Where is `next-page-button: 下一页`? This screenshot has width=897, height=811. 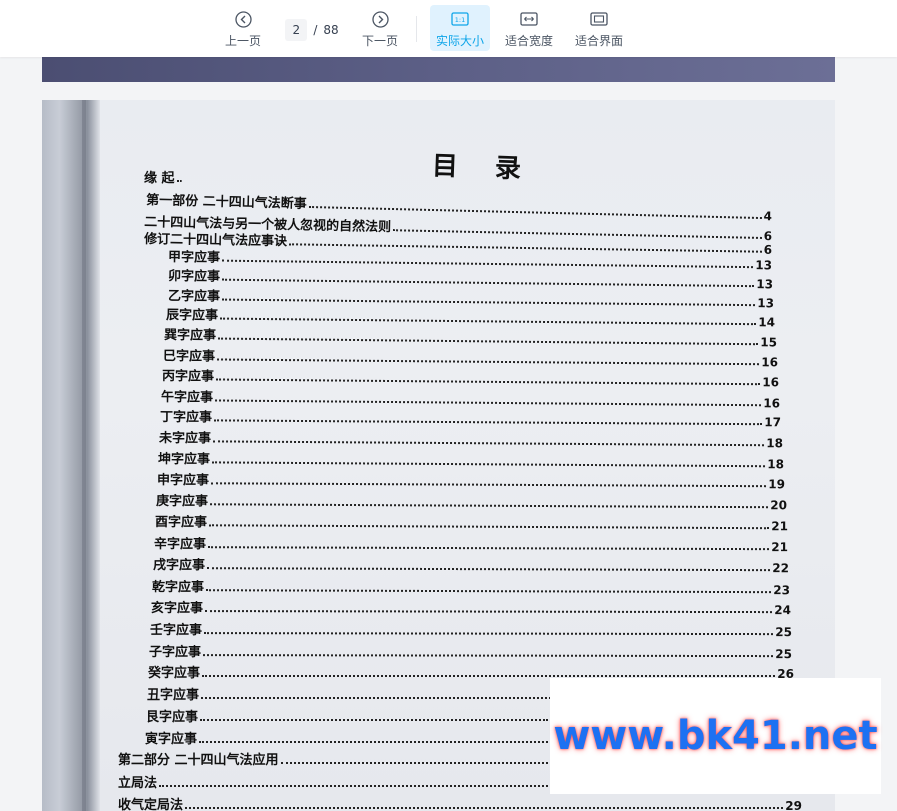 next-page-button: 下一页 is located at coordinates (380, 28).